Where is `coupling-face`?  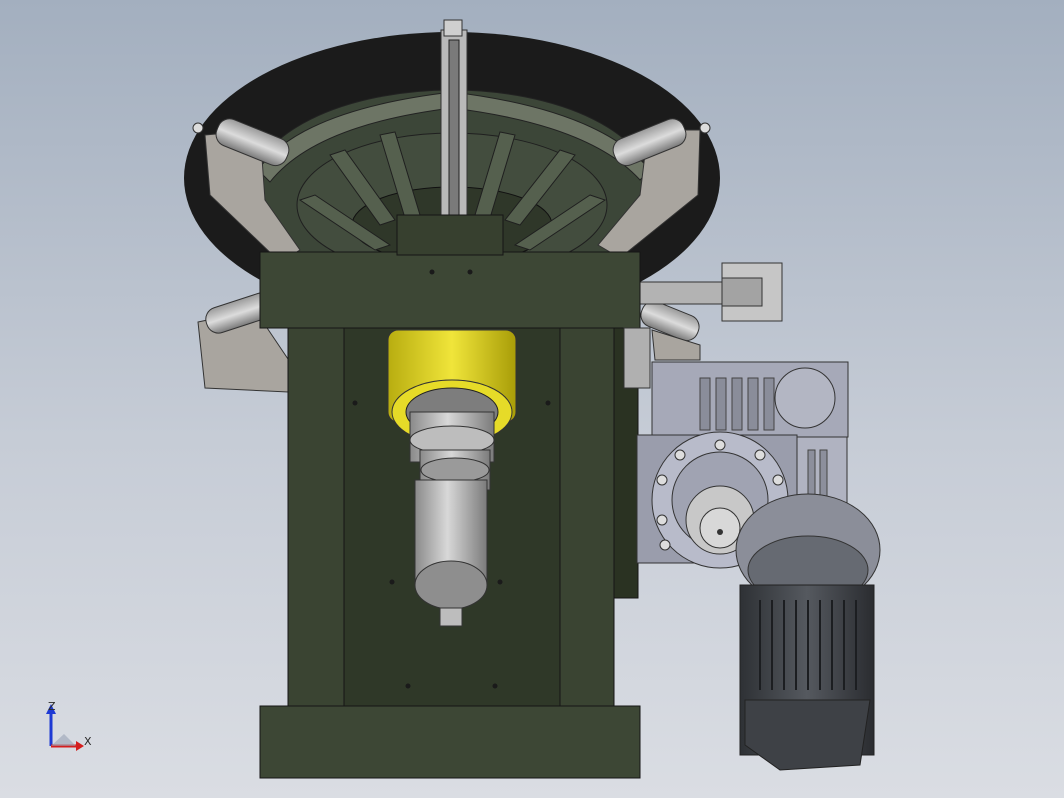
coupling-face is located at coordinates (455, 470).